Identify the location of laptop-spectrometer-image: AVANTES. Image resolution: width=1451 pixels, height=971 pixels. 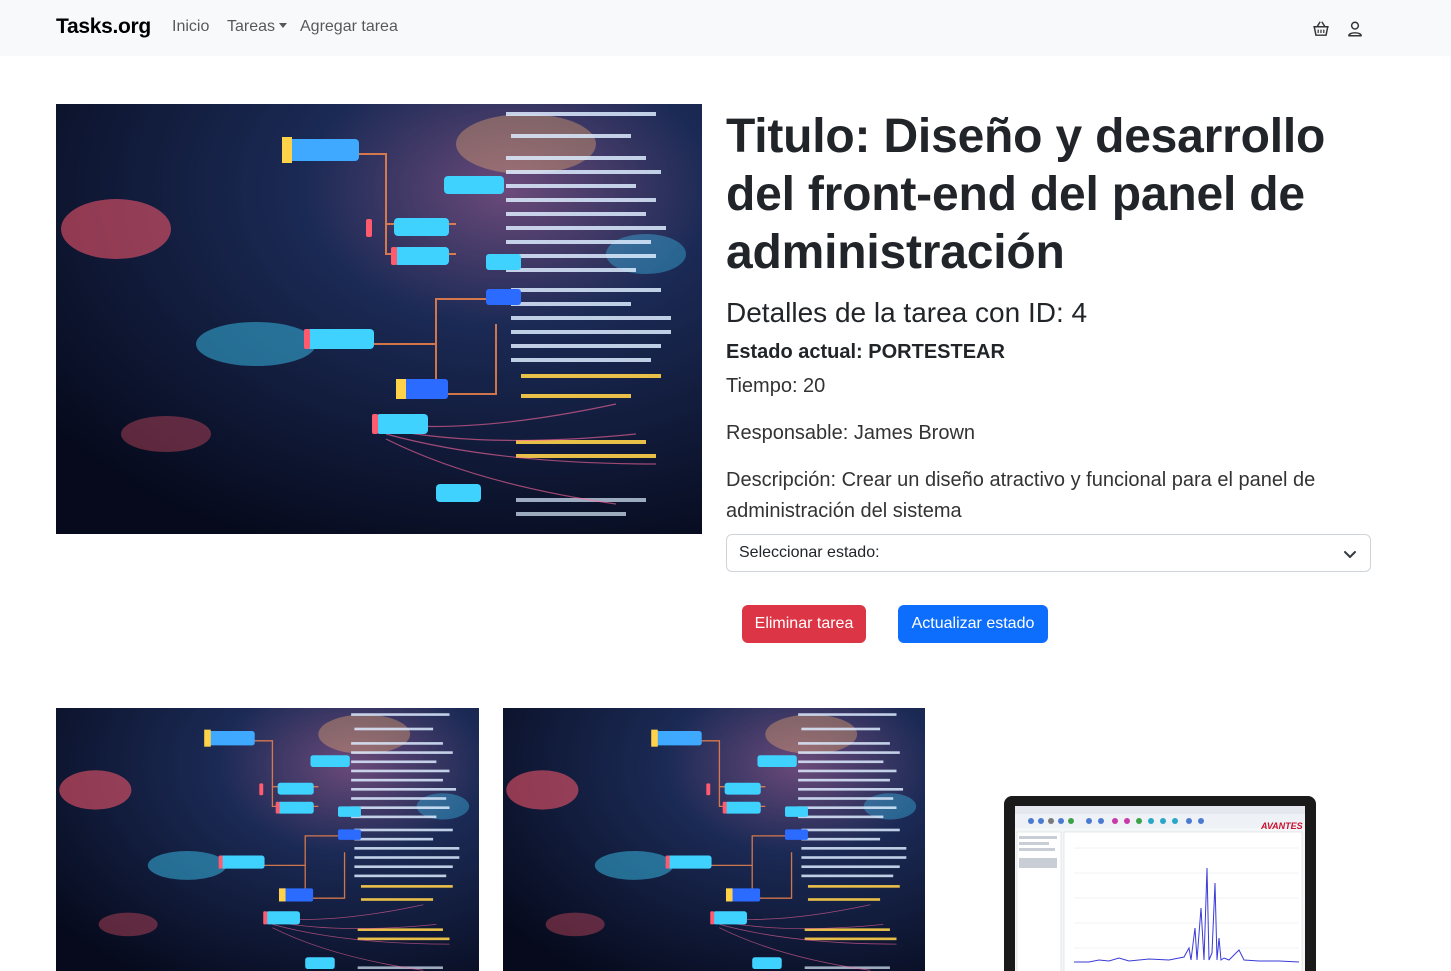
(1160, 883).